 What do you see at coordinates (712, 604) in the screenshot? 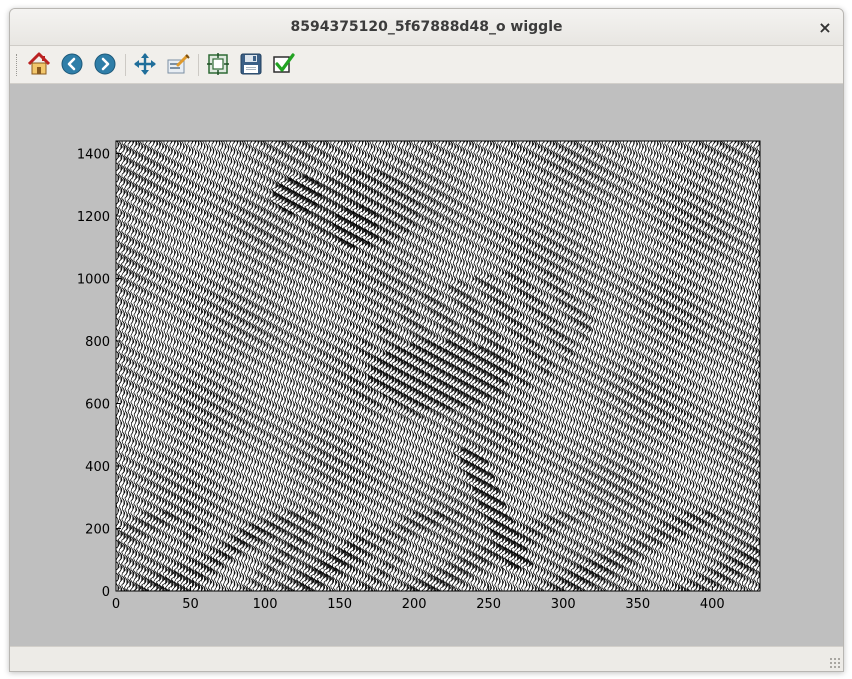
I see `x-tick-label: 400` at bounding box center [712, 604].